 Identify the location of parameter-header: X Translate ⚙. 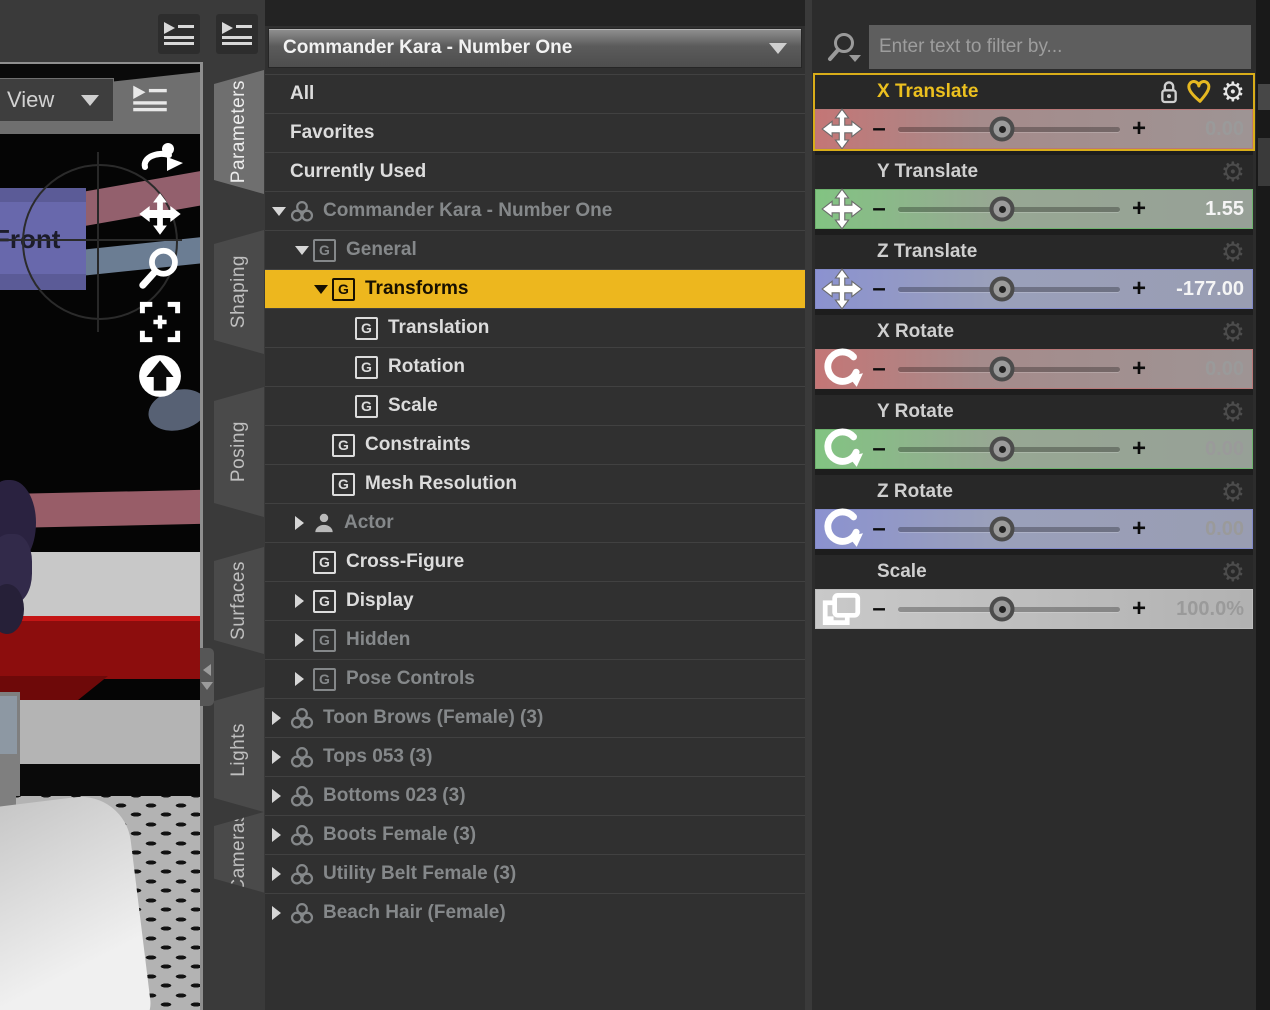
(1034, 92).